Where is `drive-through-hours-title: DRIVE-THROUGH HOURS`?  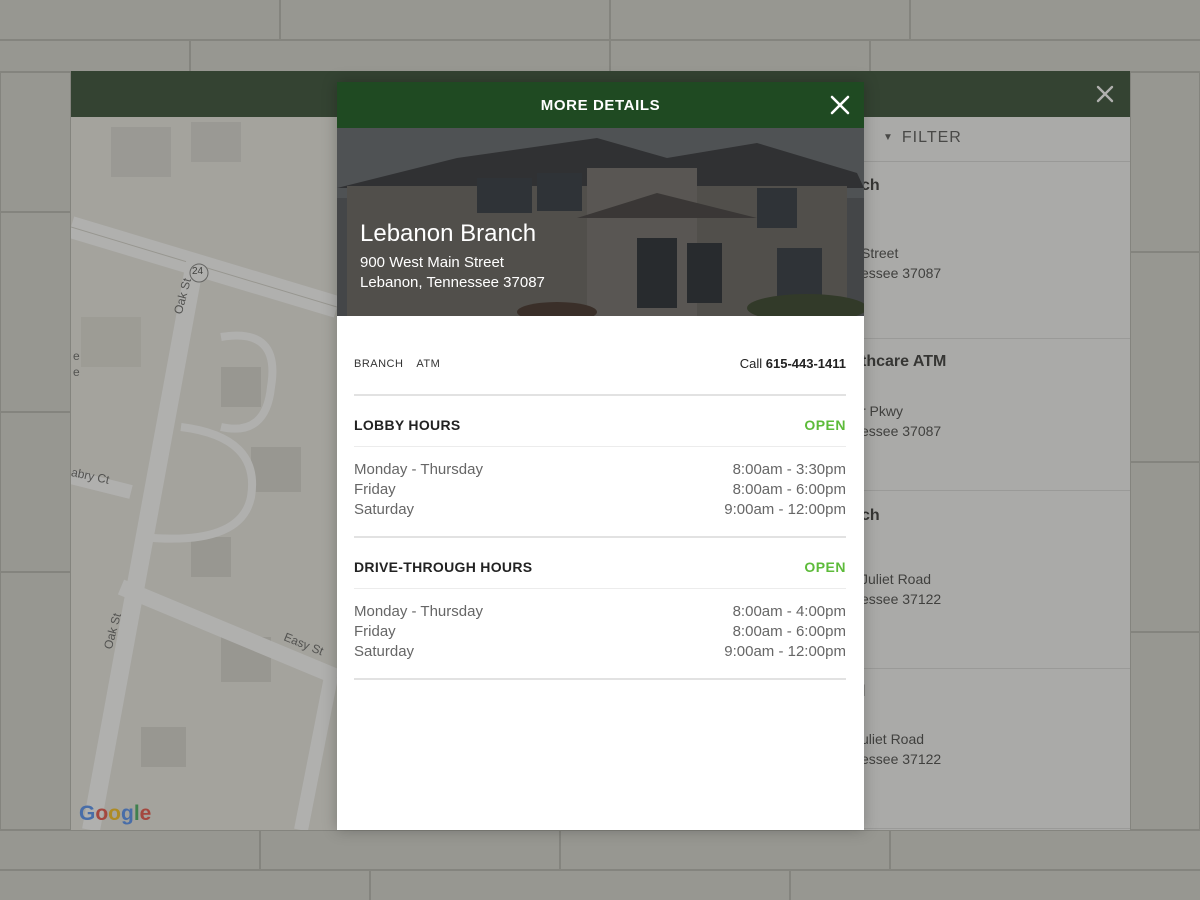
drive-through-hours-title: DRIVE-THROUGH HOURS is located at coordinates (443, 567).